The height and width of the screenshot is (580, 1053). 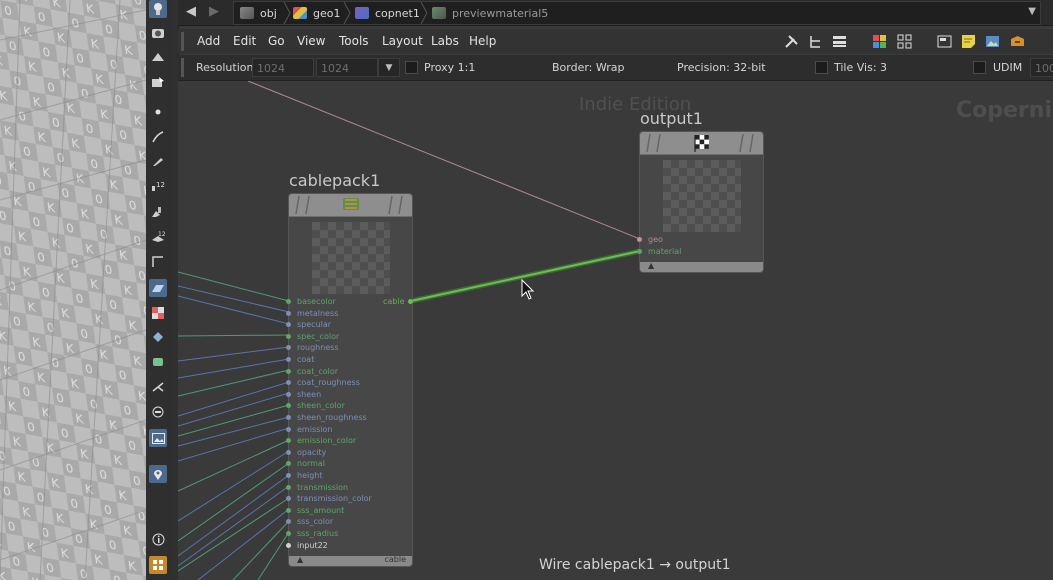 What do you see at coordinates (347, 67) in the screenshot?
I see `resolution-y-field: 1024` at bounding box center [347, 67].